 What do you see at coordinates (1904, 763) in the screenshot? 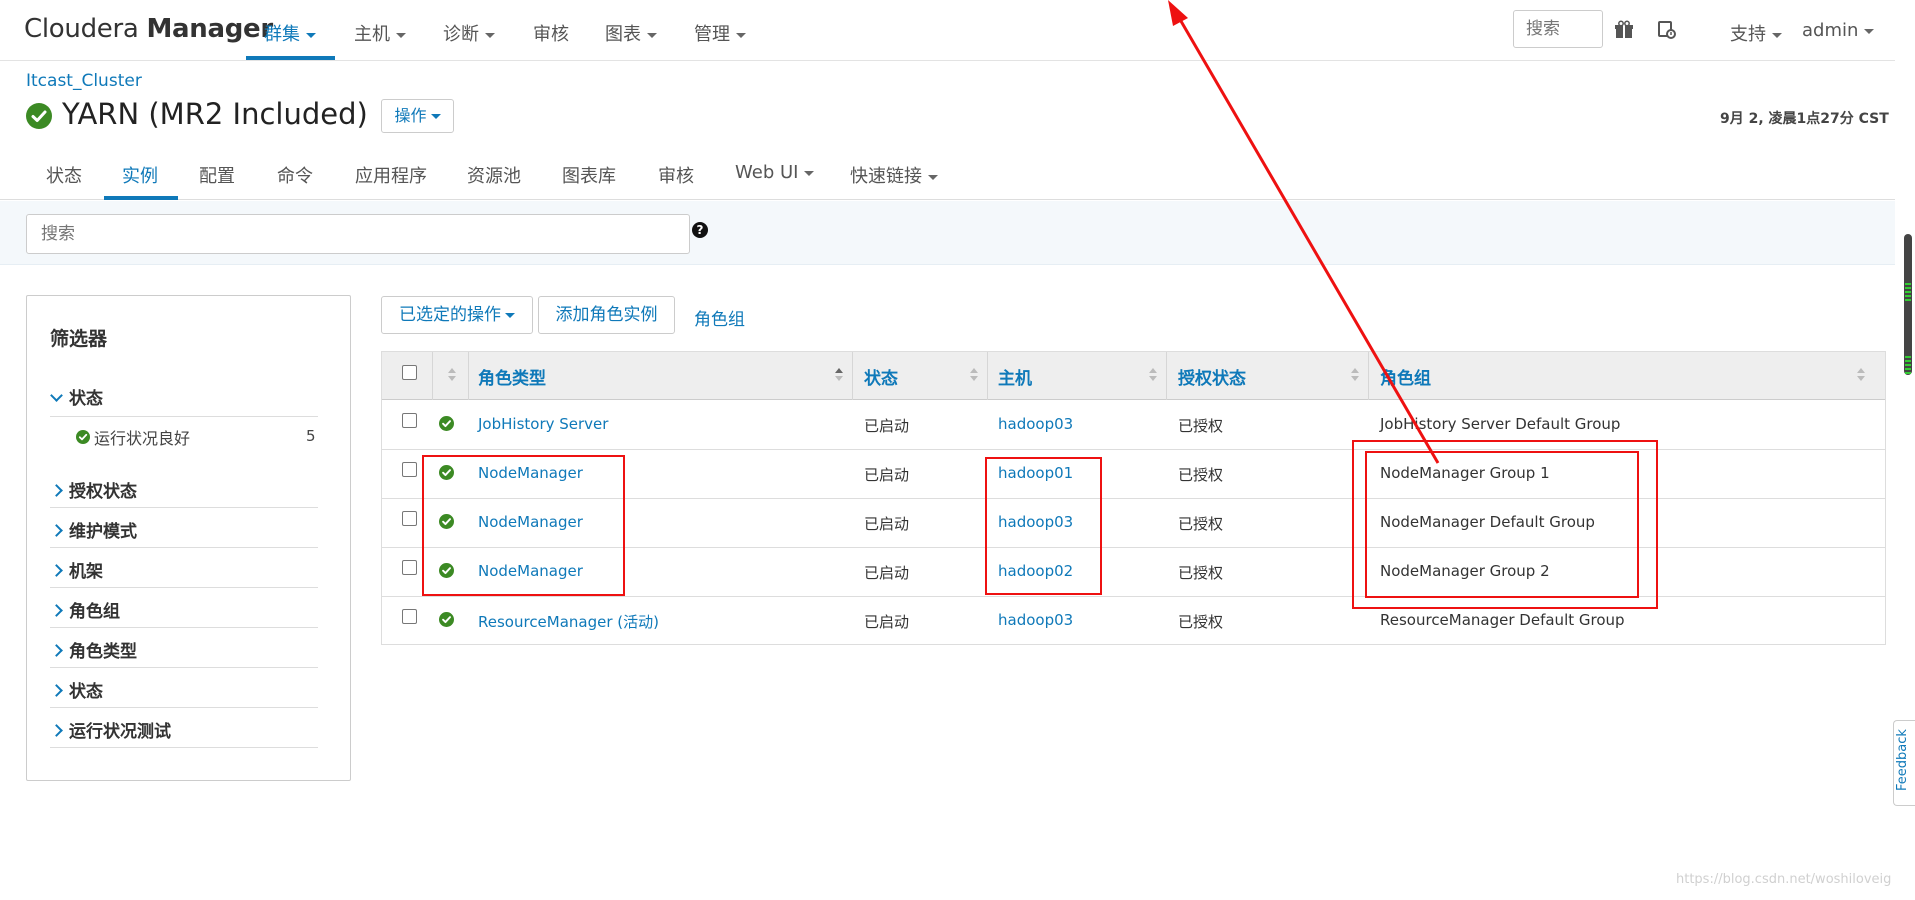
I see `feedback-tab: Feedback` at bounding box center [1904, 763].